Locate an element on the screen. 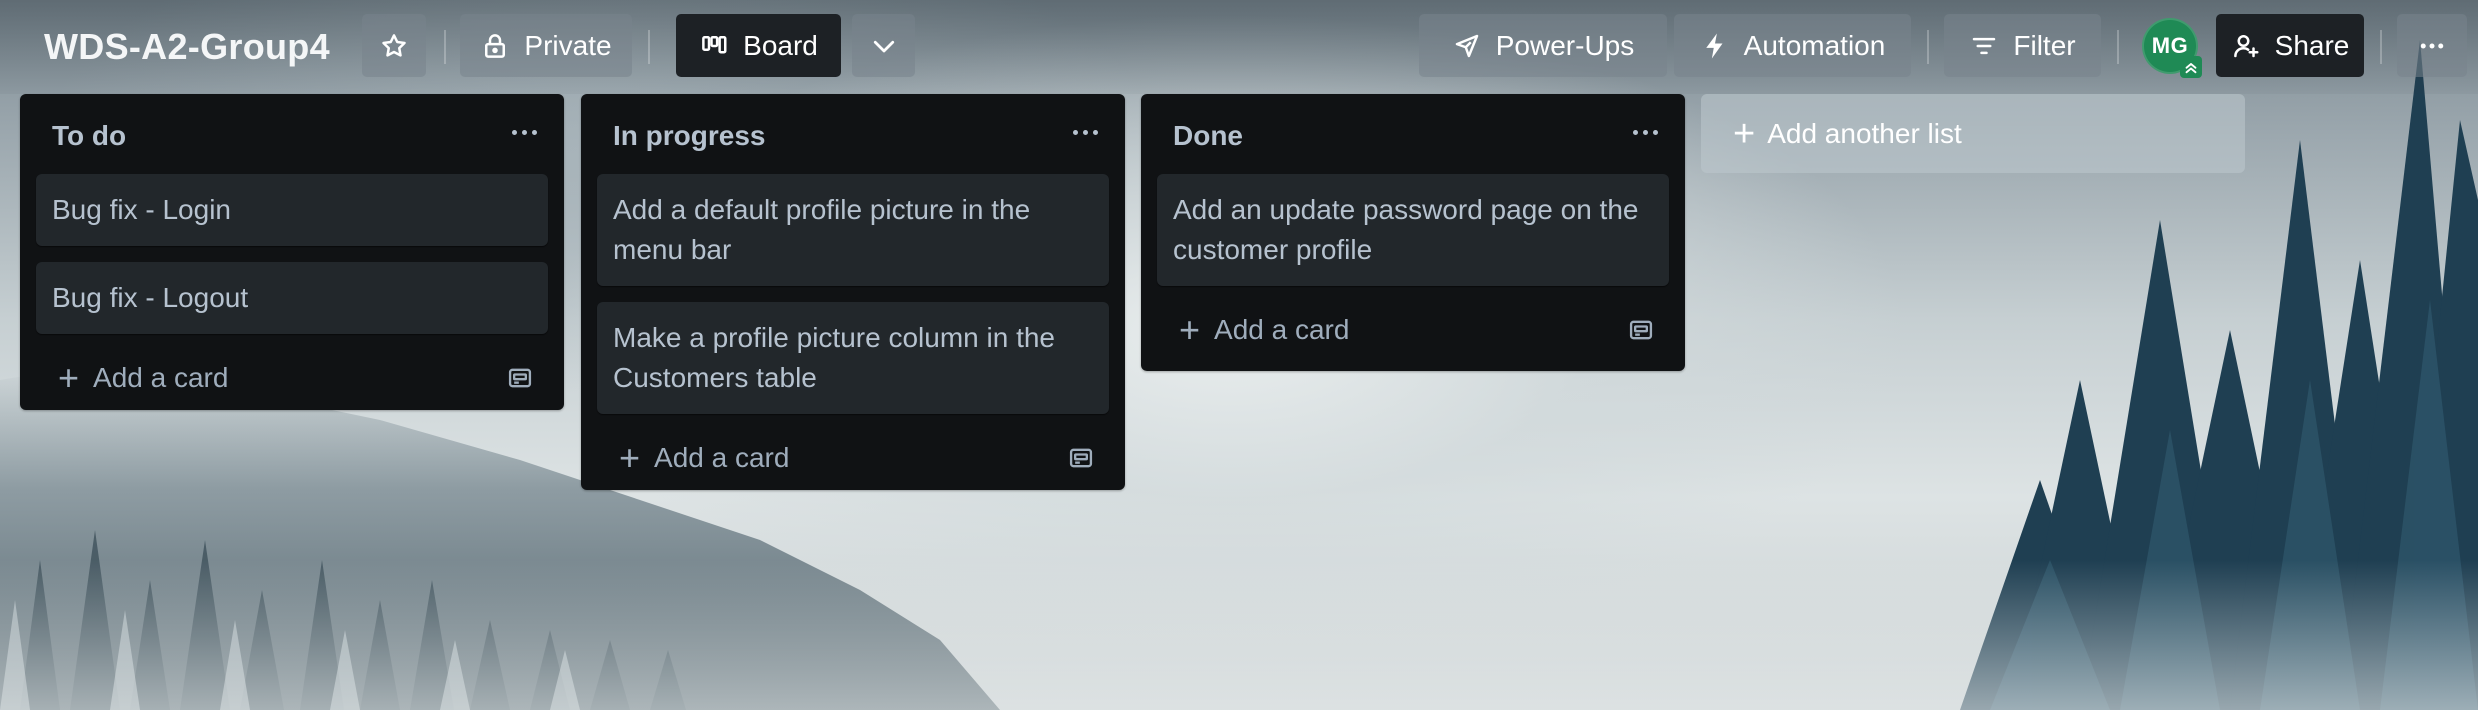 This screenshot has height=710, width=2478. list-title: In progress is located at coordinates (689, 136).